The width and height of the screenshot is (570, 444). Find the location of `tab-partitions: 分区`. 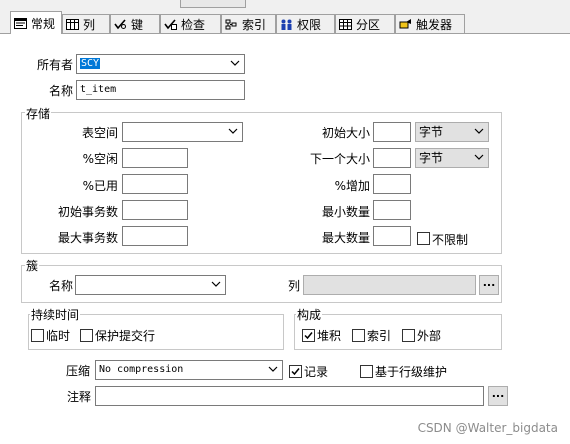

tab-partitions: 分区 is located at coordinates (365, 23).